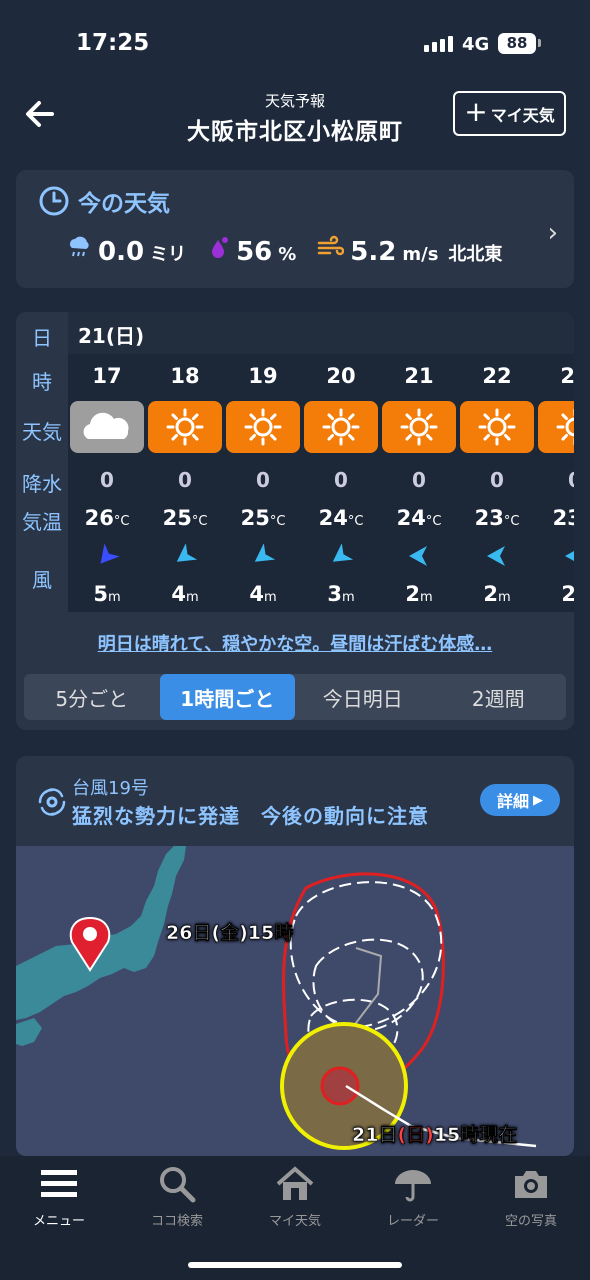 This screenshot has width=590, height=1280. I want to click on row-label-precip: 降水, so click(42, 484).